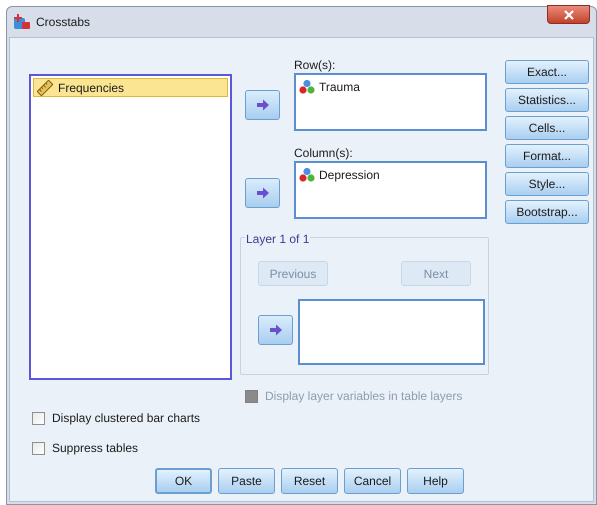 This screenshot has width=597, height=505. What do you see at coordinates (22, 22) in the screenshot?
I see `app-icon` at bounding box center [22, 22].